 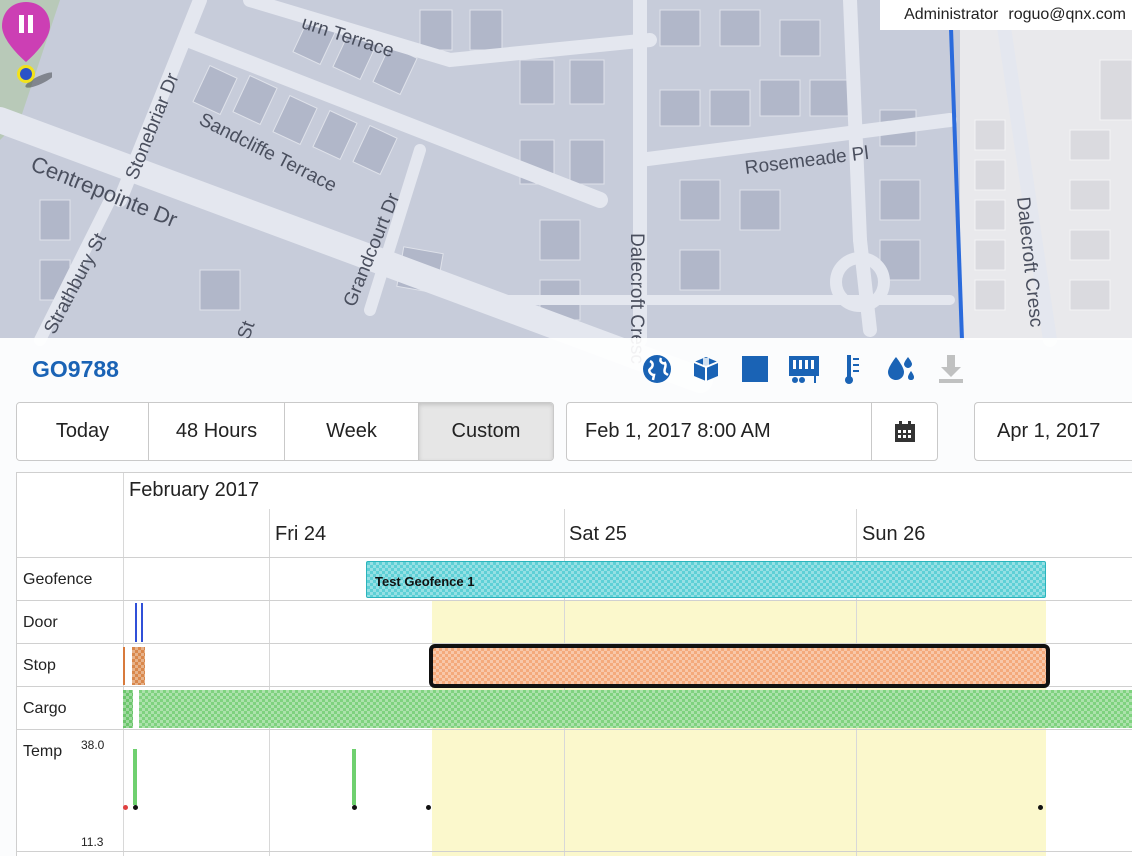 What do you see at coordinates (128, 709) in the screenshot?
I see `cargo-event` at bounding box center [128, 709].